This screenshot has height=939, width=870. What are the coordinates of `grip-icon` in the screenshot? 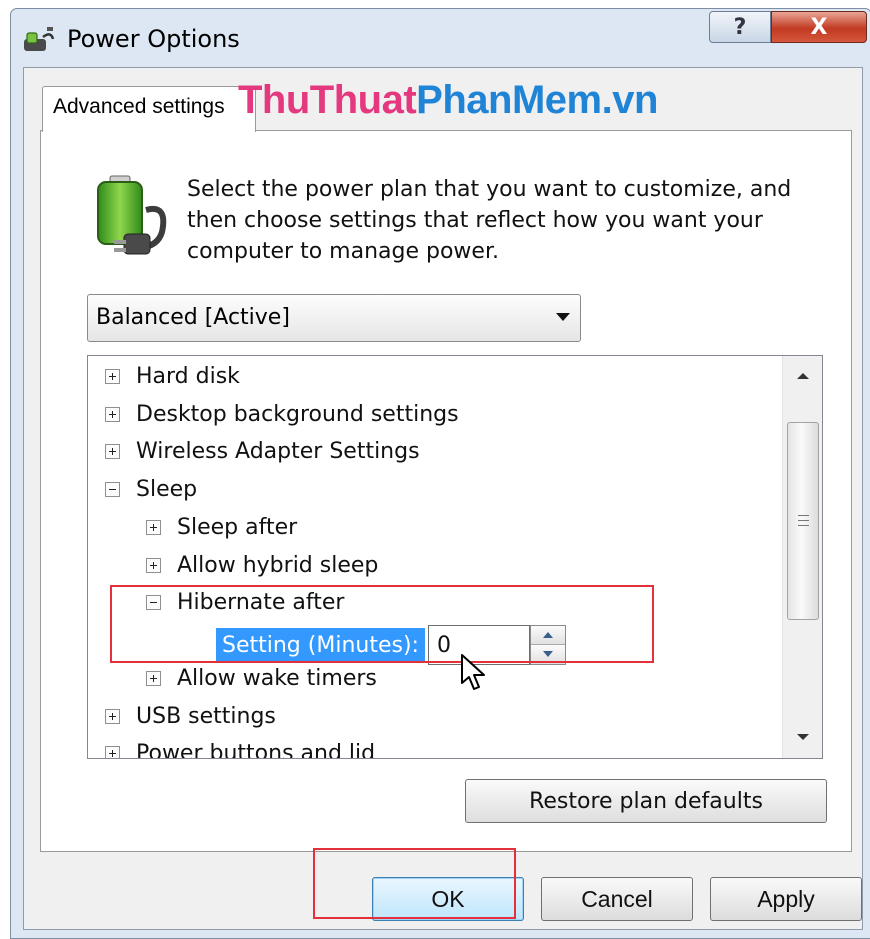 It's located at (803, 520).